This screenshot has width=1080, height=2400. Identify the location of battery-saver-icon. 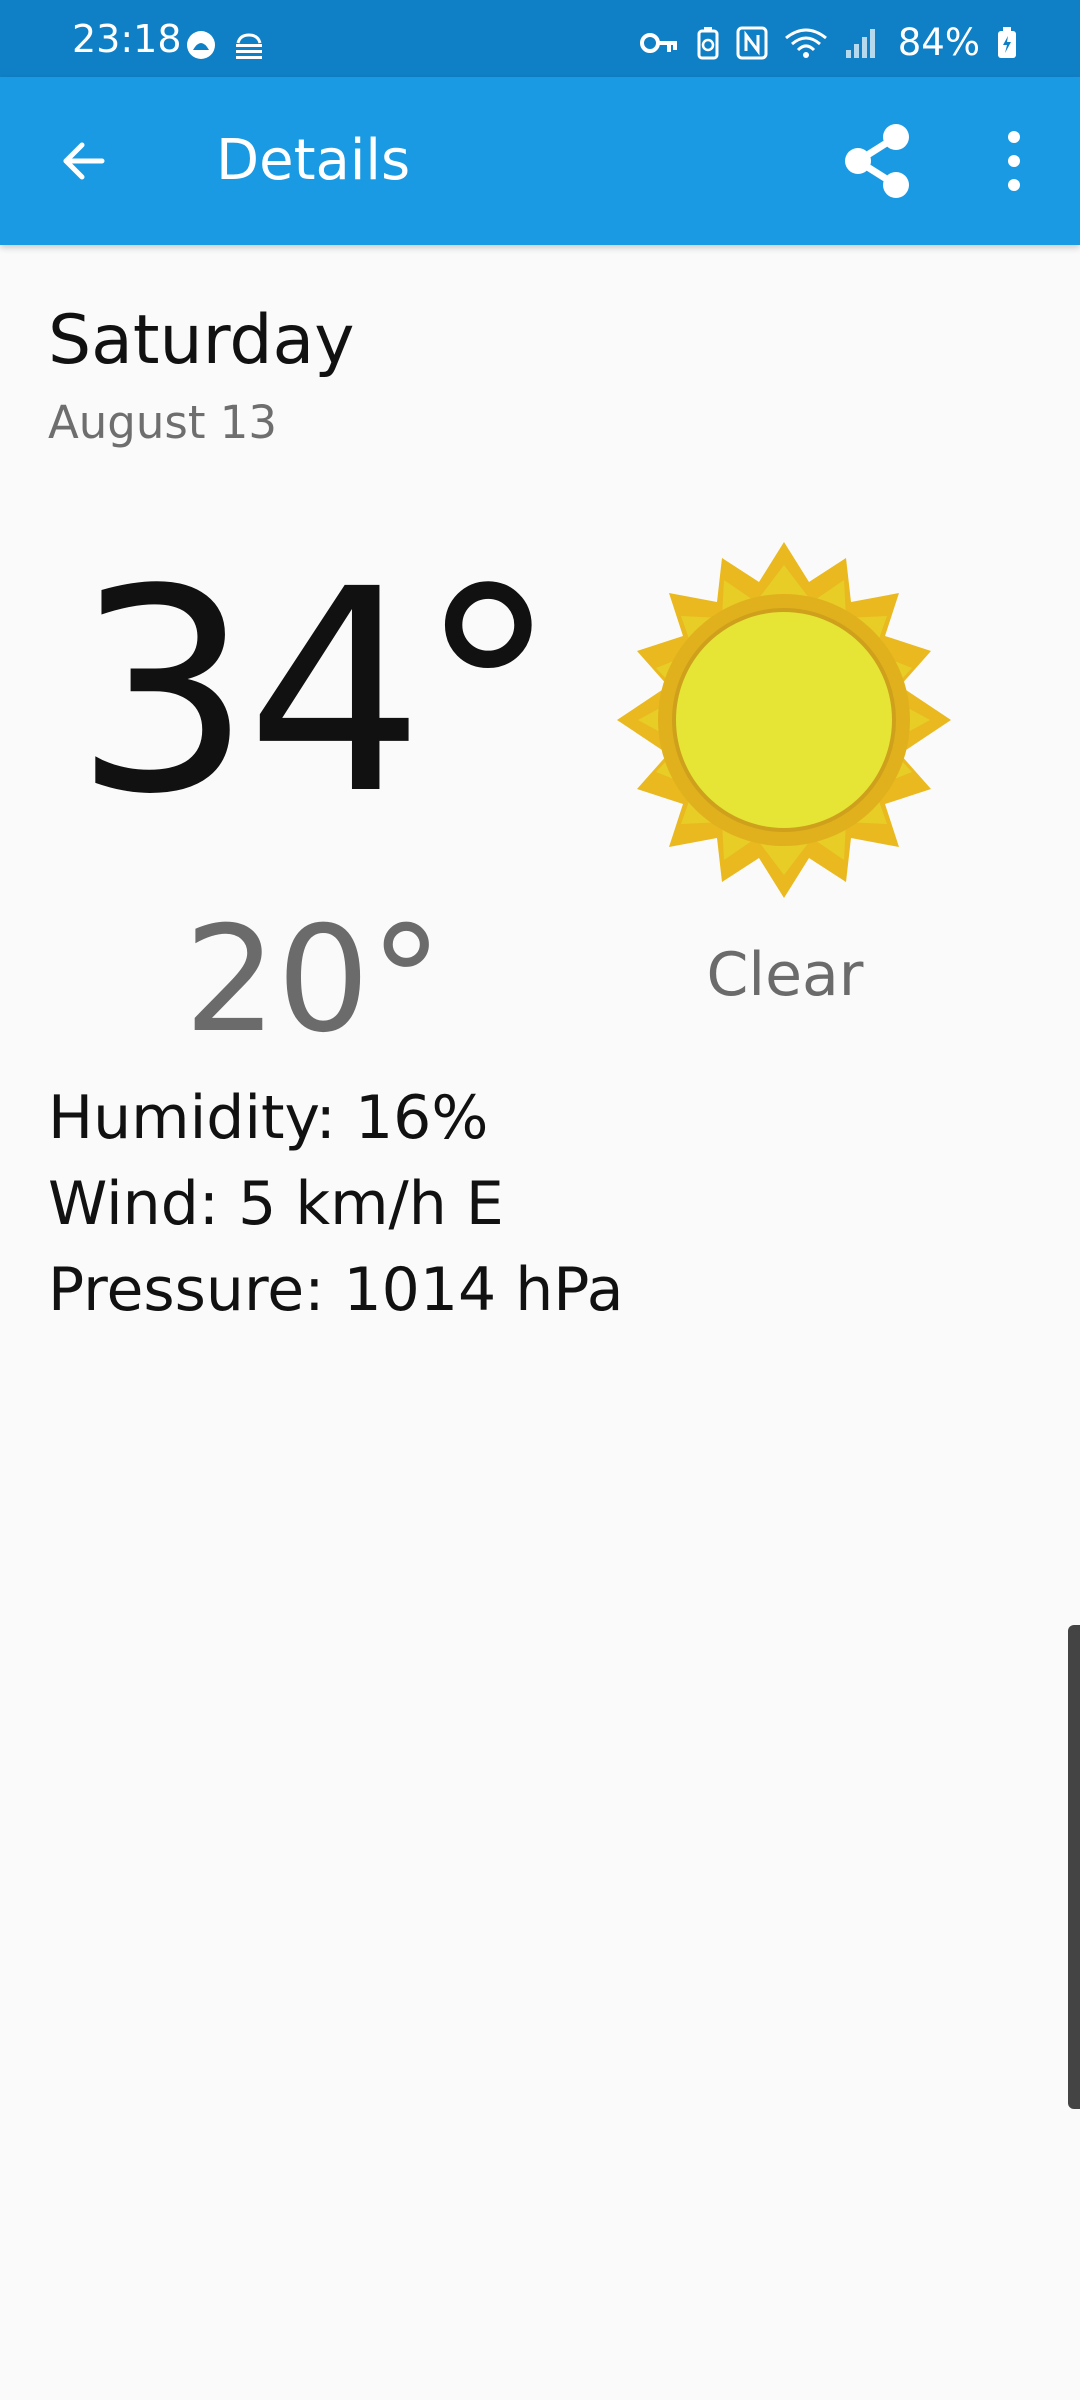
(708, 42).